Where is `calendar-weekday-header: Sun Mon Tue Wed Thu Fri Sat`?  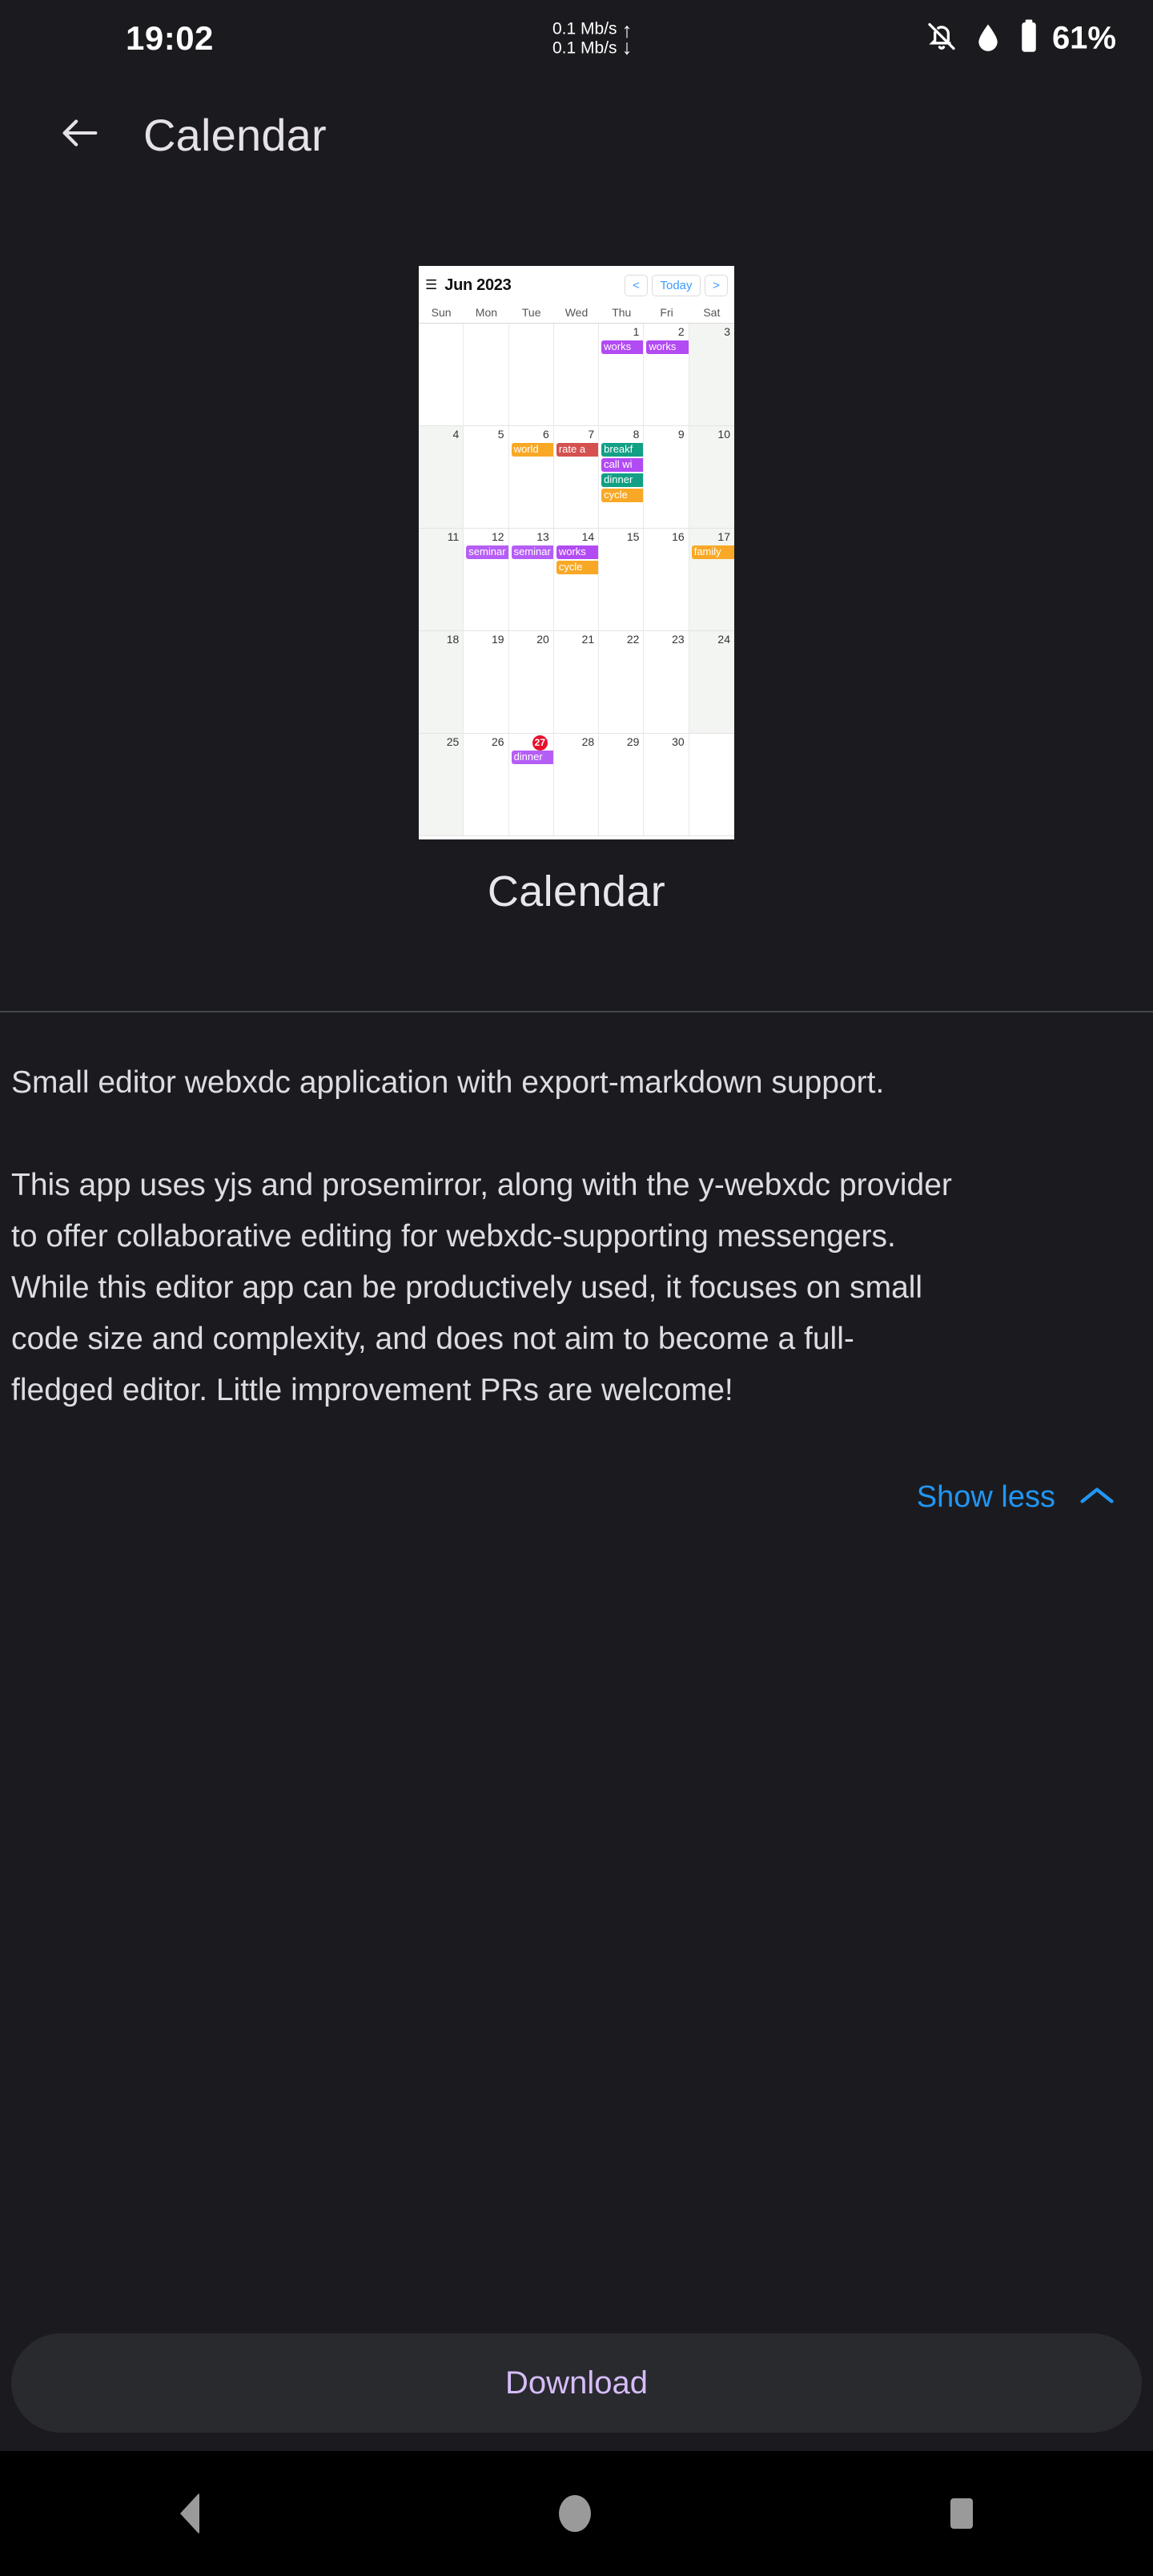
calendar-weekday-header: Sun Mon Tue Wed Thu Fri Sat is located at coordinates (576, 314).